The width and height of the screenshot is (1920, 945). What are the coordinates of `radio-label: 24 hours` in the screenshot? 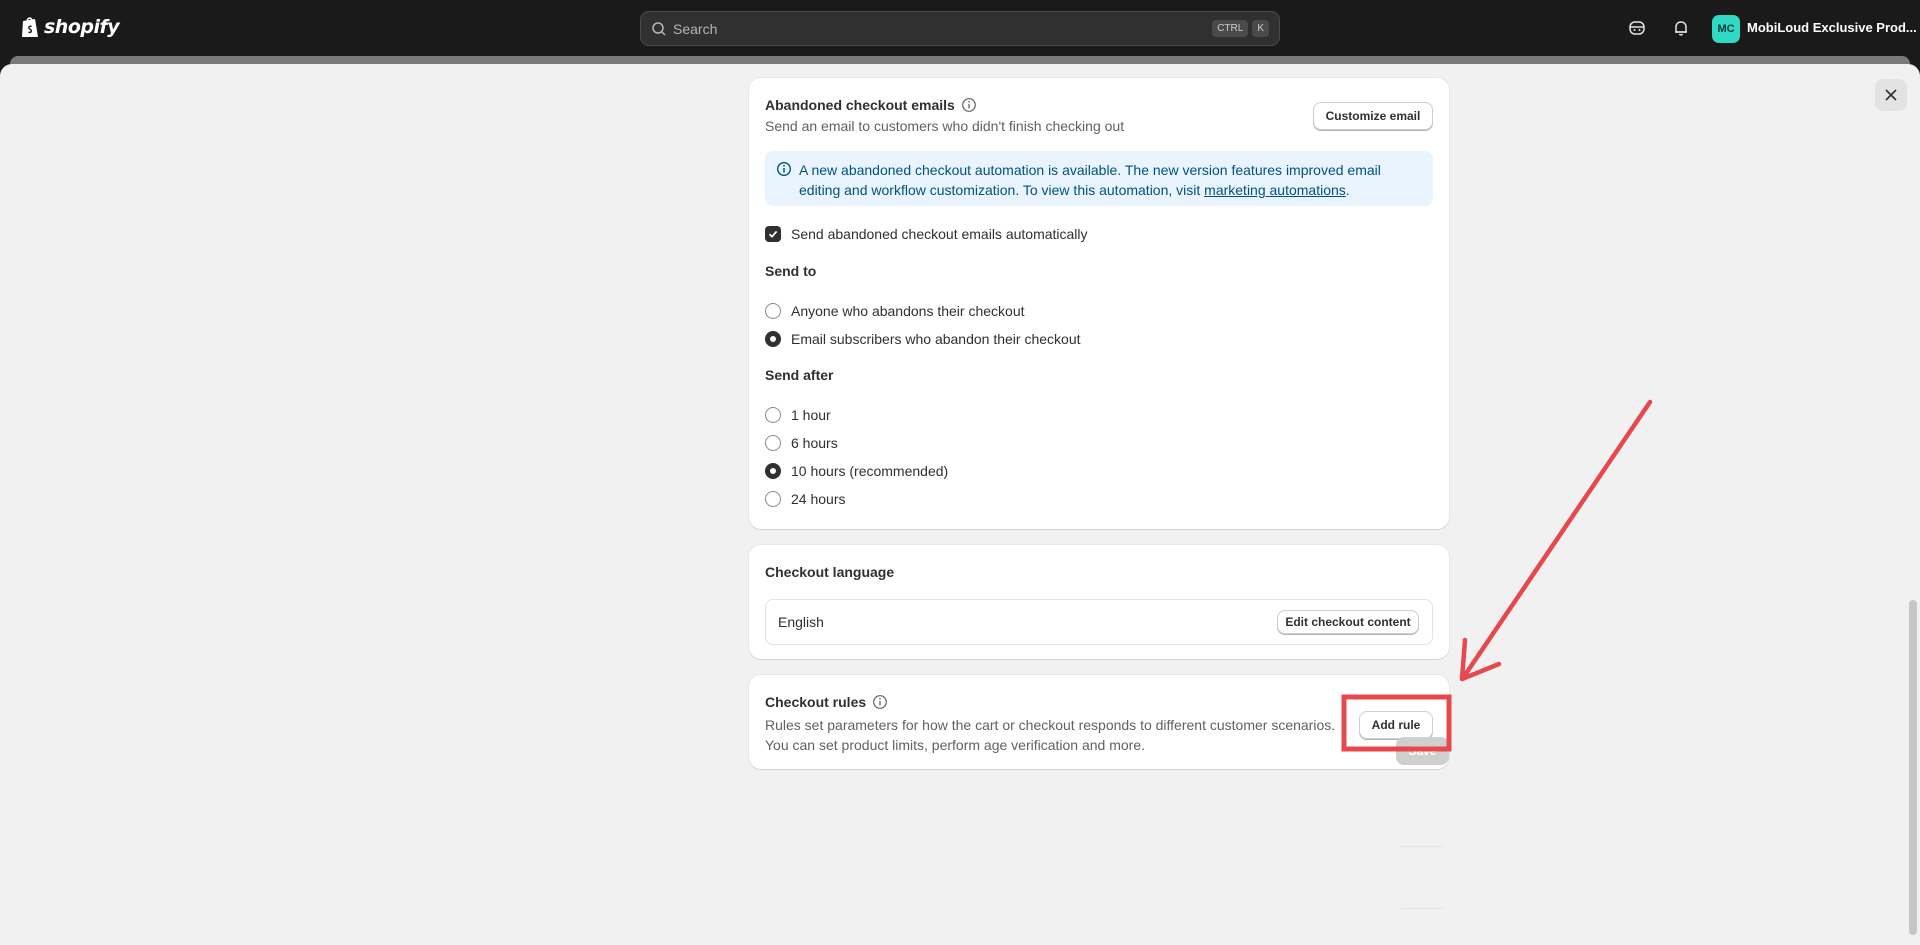 It's located at (818, 499).